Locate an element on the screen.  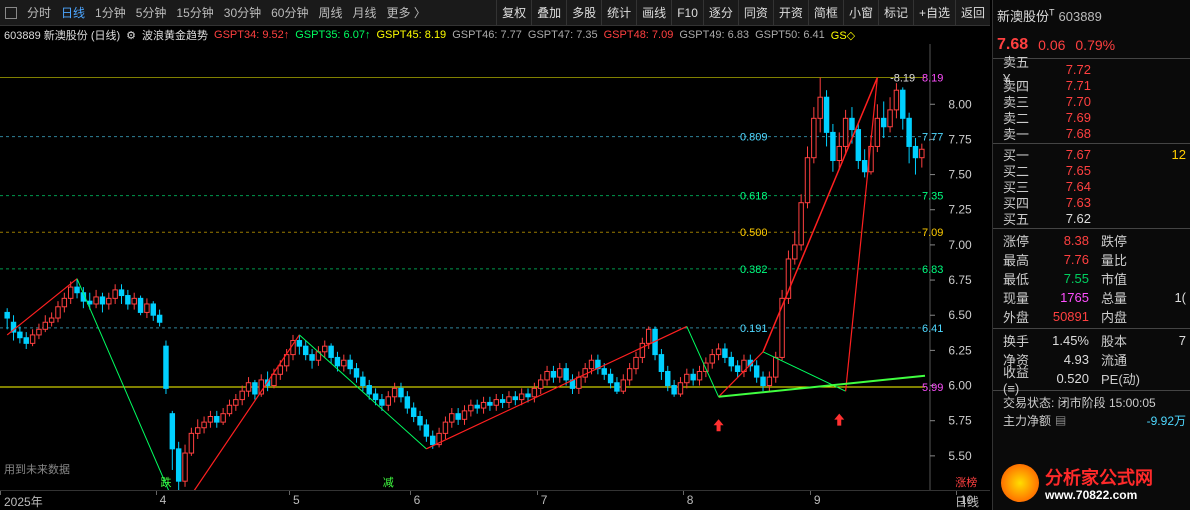
tool-restore-rights: 复权 is located at coordinates (513, 13).